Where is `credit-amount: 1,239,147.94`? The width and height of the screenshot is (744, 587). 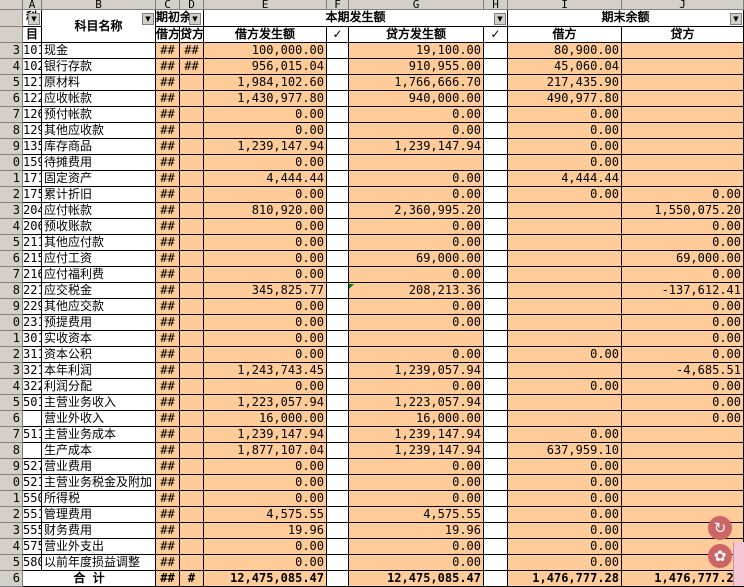 credit-amount: 1,239,147.94 is located at coordinates (416, 147).